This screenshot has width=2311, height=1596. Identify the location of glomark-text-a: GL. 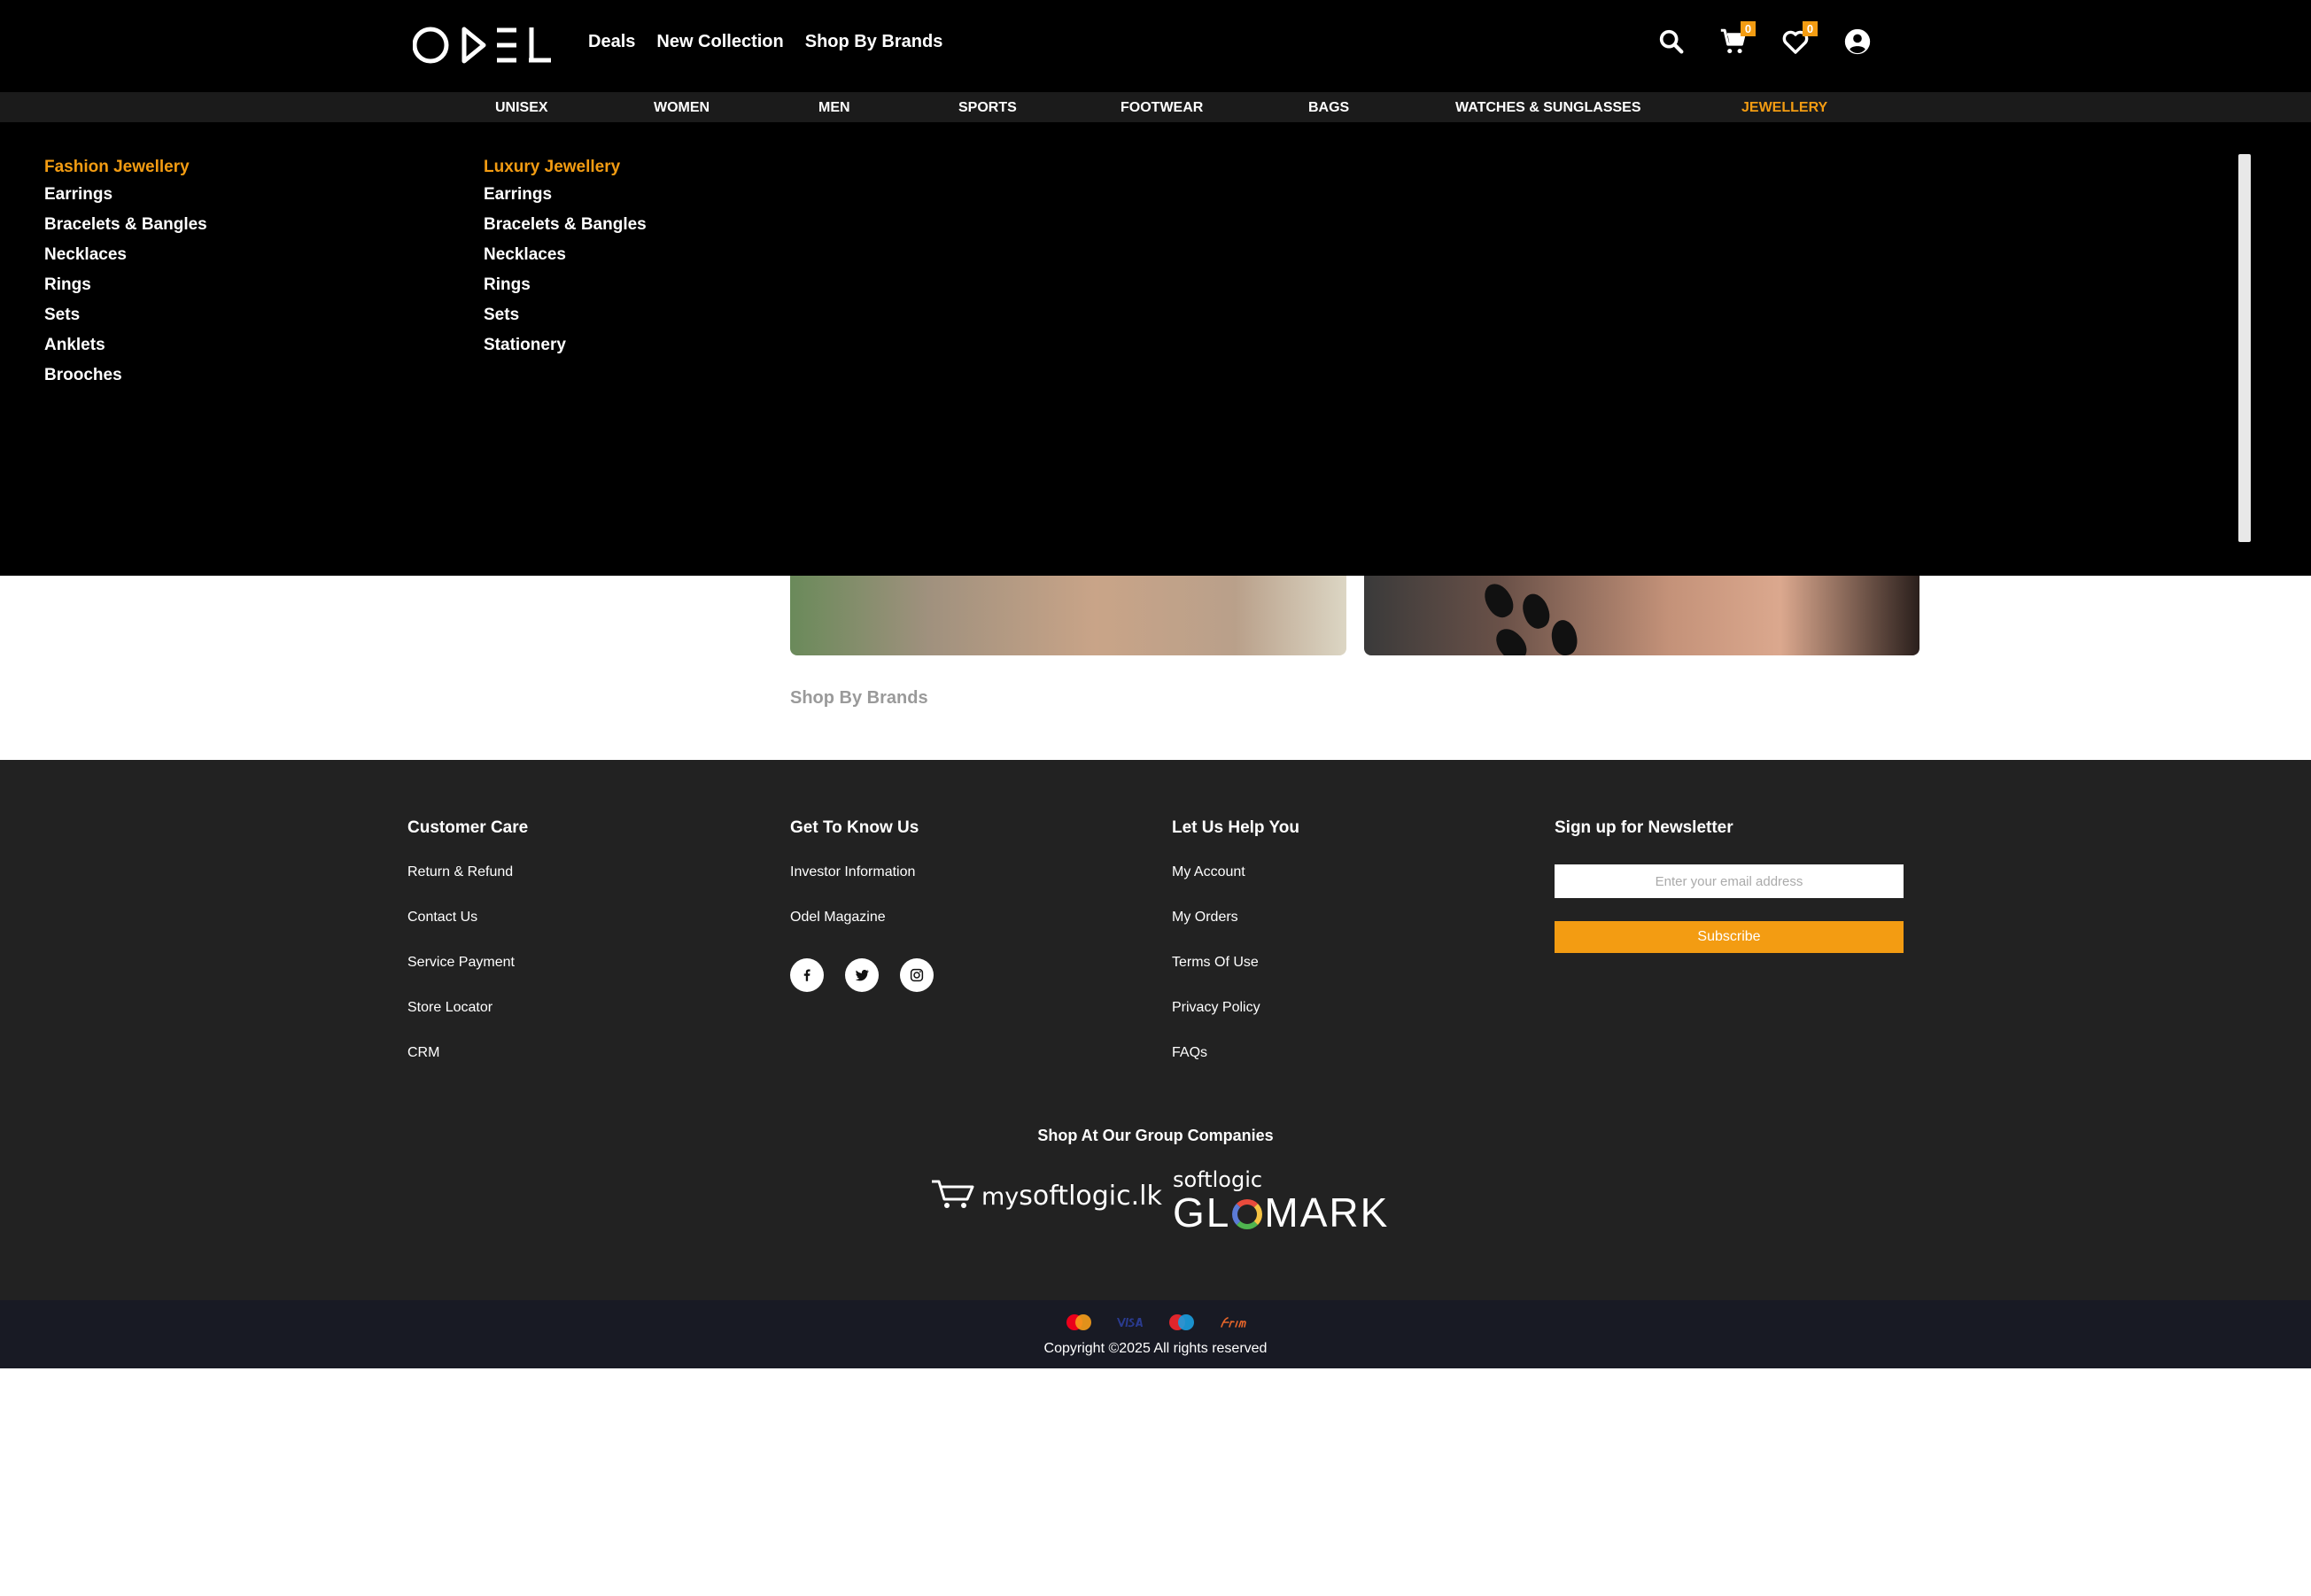
(1202, 1212).